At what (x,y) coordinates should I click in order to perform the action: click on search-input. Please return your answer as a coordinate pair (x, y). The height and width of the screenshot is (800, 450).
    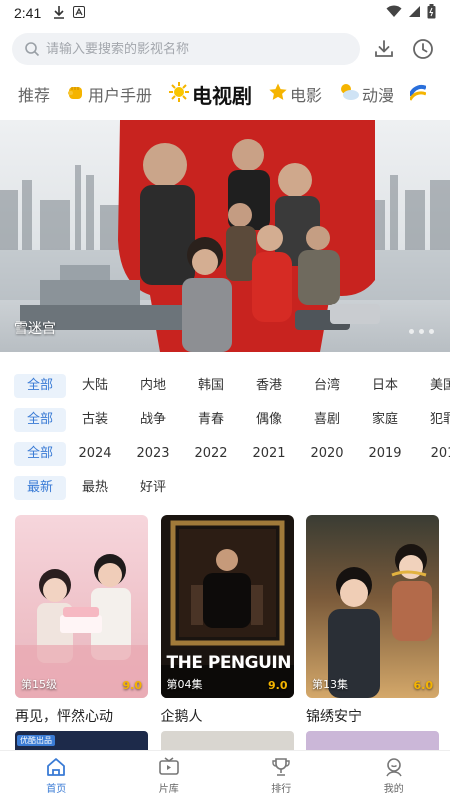
    Looking at the image, I should click on (196, 49).